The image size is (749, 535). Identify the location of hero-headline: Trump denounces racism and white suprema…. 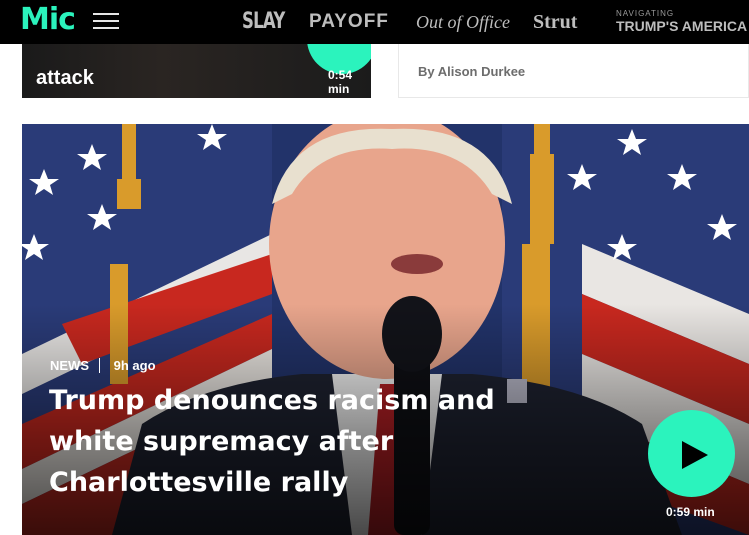
(284, 441).